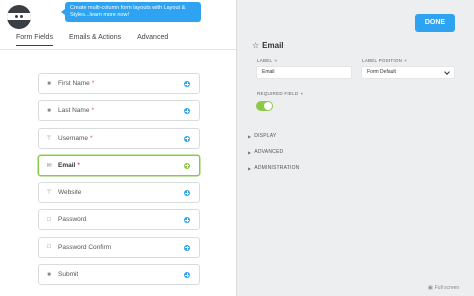 The image size is (474, 296). I want to click on filled-square-icon: ■, so click(49, 274).